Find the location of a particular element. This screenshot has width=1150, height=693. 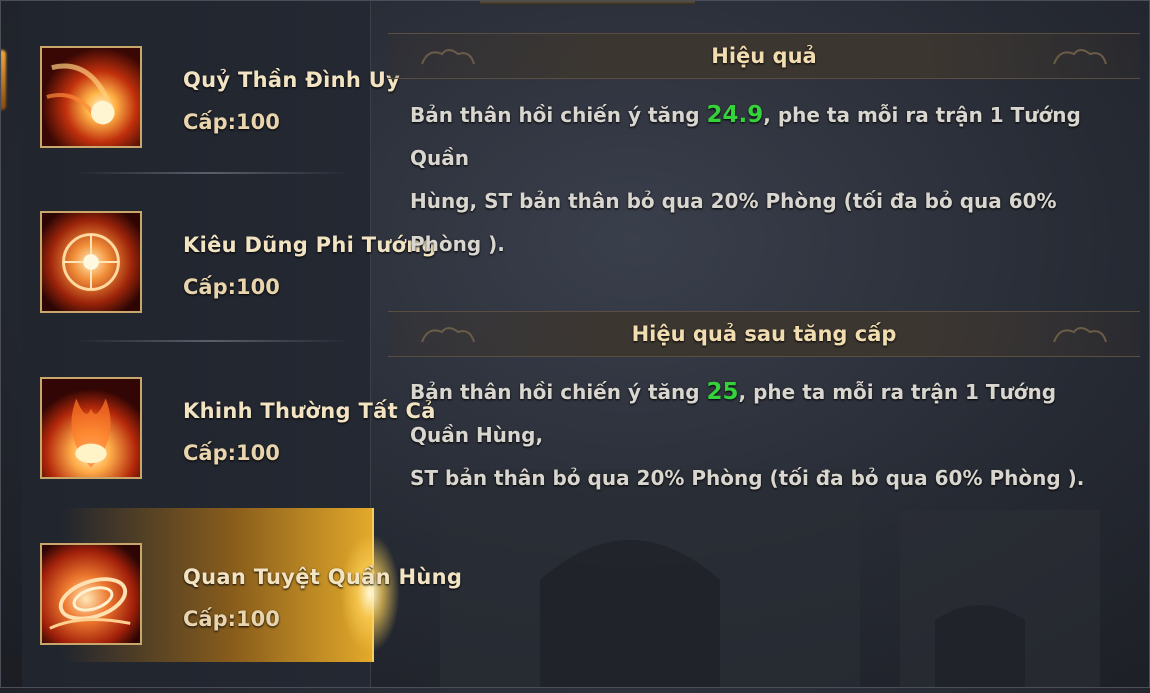

fire-orb-icon is located at coordinates (91, 97).